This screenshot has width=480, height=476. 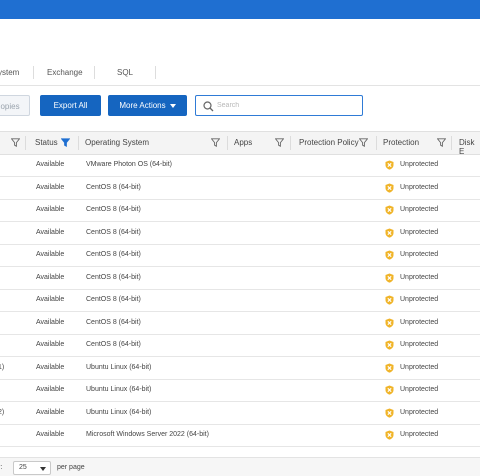 What do you see at coordinates (208, 106) in the screenshot?
I see `search-icon` at bounding box center [208, 106].